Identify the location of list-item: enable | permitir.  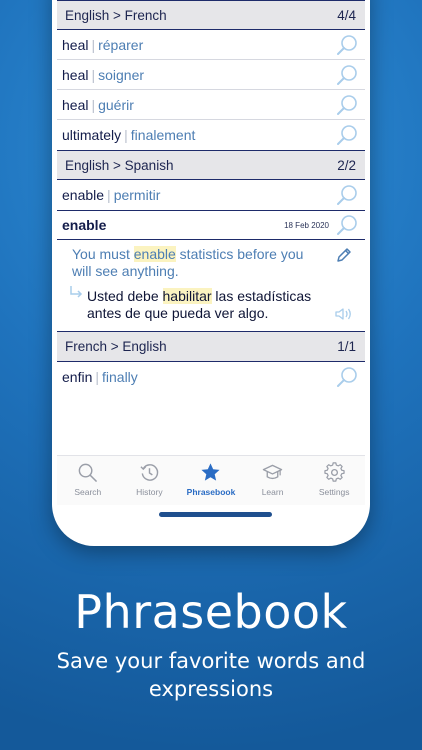
(211, 195).